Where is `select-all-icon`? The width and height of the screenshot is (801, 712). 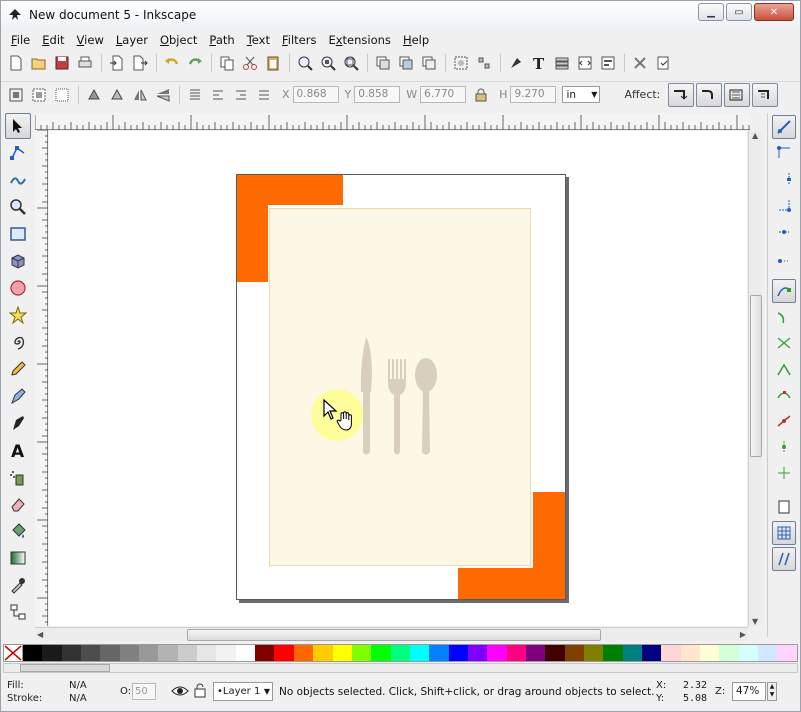 select-all-icon is located at coordinates (16, 95).